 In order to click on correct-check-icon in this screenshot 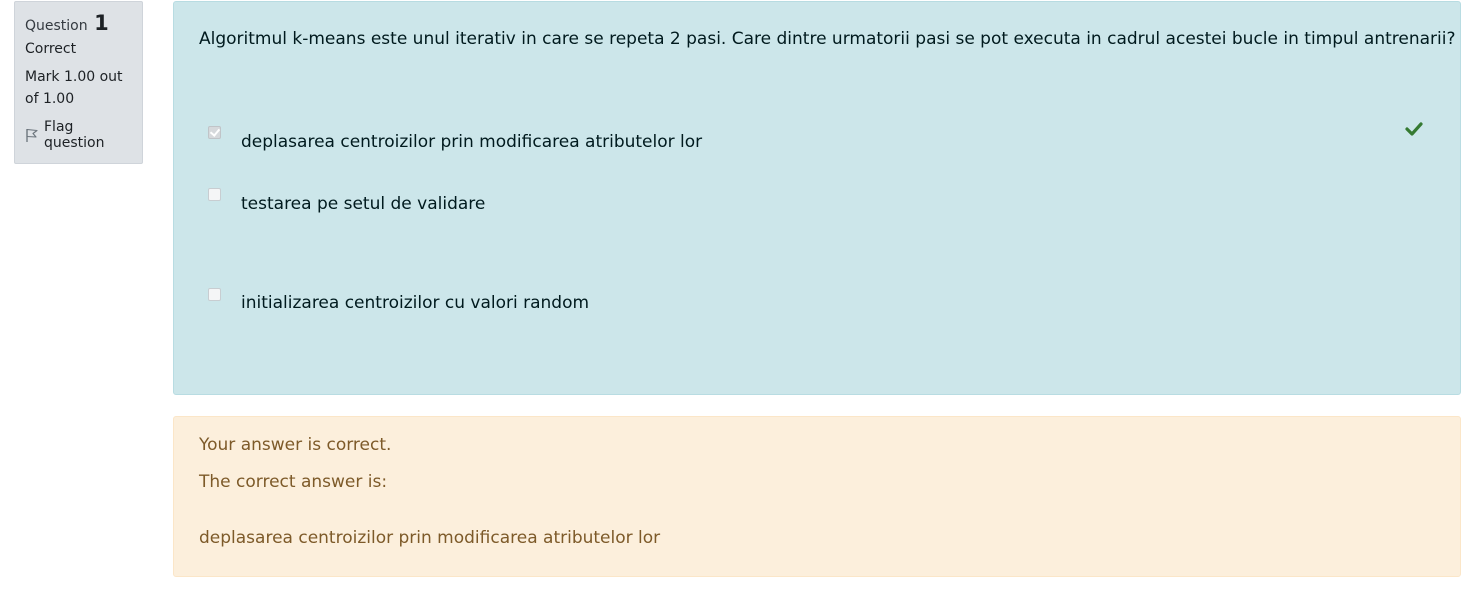, I will do `click(1414, 130)`.